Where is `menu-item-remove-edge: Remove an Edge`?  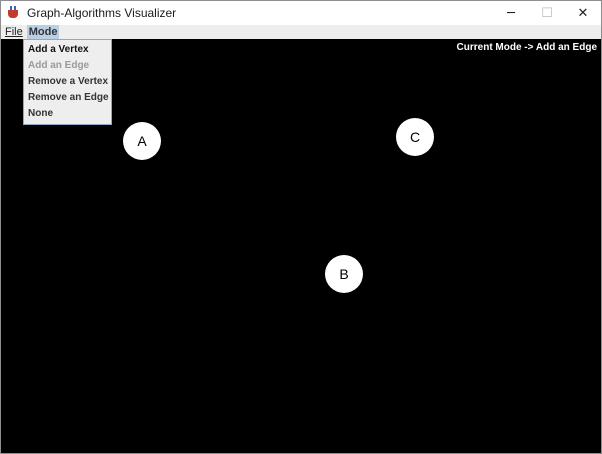
menu-item-remove-edge: Remove an Edge is located at coordinates (67, 98).